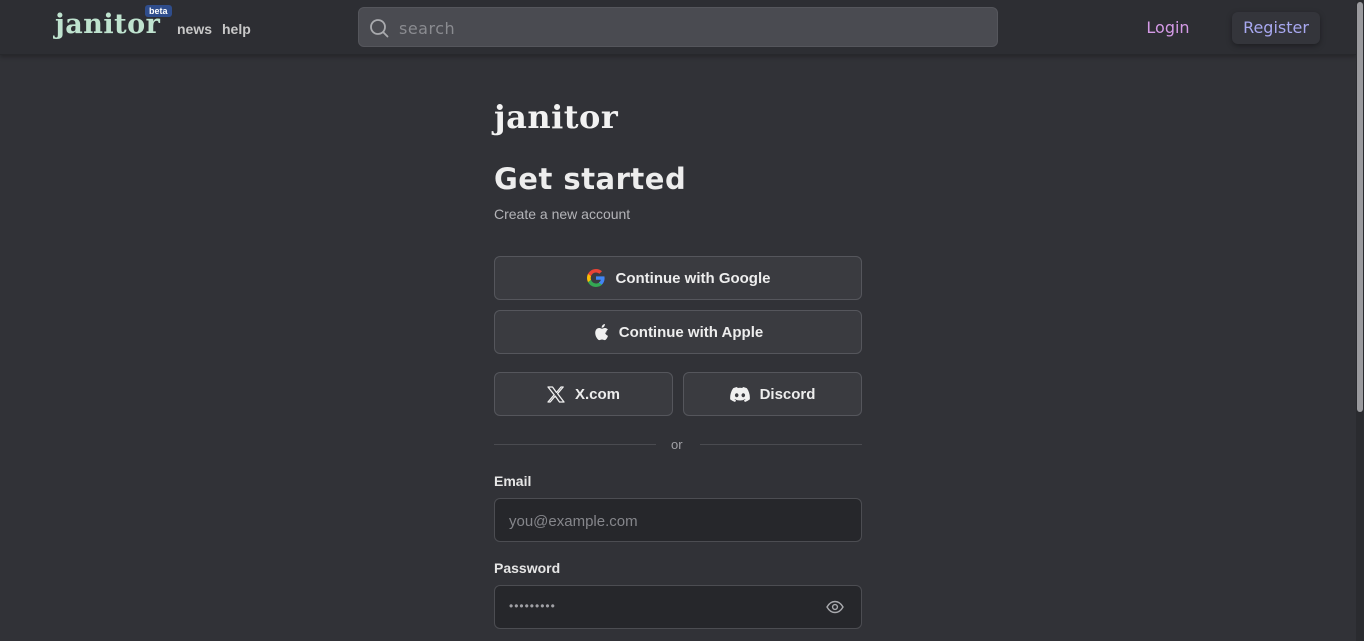 The width and height of the screenshot is (1364, 641). What do you see at coordinates (659, 521) in the screenshot?
I see `email-field` at bounding box center [659, 521].